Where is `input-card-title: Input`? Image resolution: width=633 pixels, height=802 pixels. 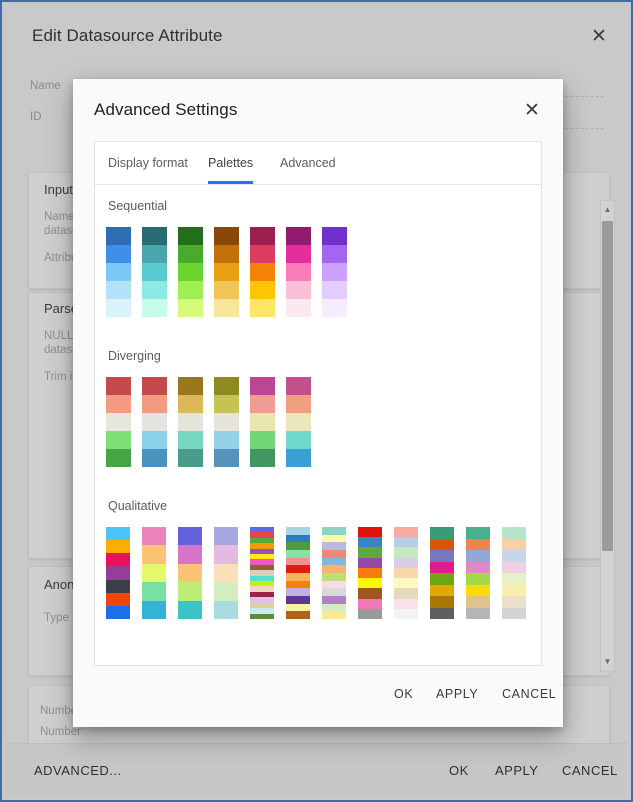 input-card-title: Input is located at coordinates (58, 189).